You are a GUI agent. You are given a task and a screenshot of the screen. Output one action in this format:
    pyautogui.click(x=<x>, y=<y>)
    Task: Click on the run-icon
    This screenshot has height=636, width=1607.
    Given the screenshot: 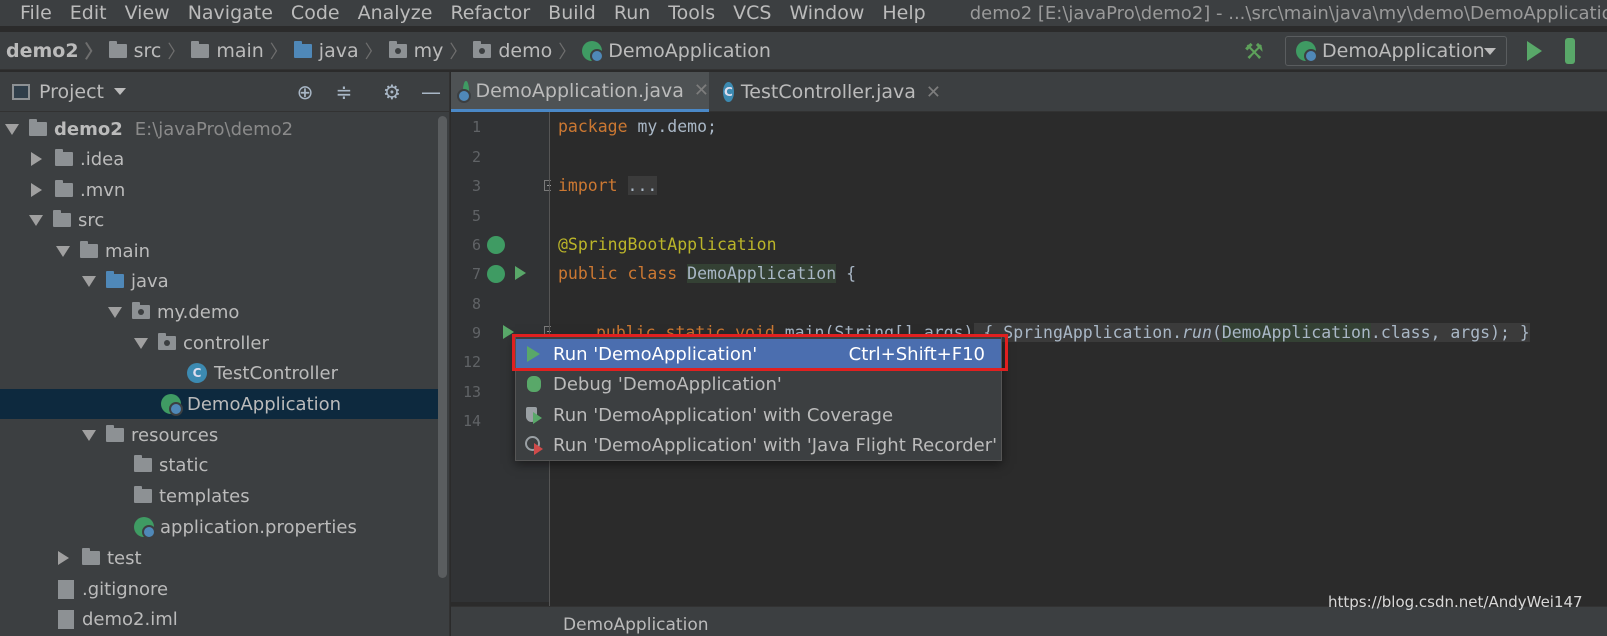 What is the action you would take?
    pyautogui.click(x=1534, y=51)
    